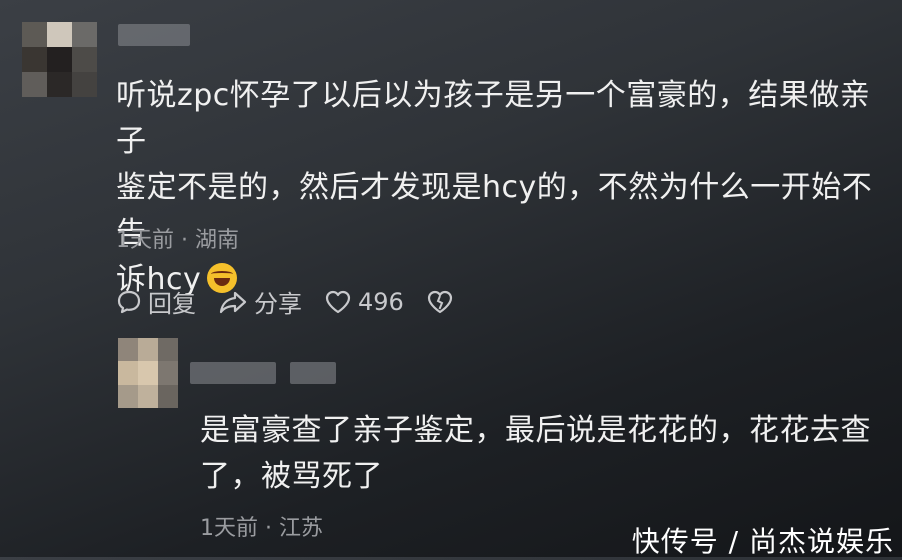 The width and height of the screenshot is (902, 560). I want to click on reply-label: 回复, so click(172, 304).